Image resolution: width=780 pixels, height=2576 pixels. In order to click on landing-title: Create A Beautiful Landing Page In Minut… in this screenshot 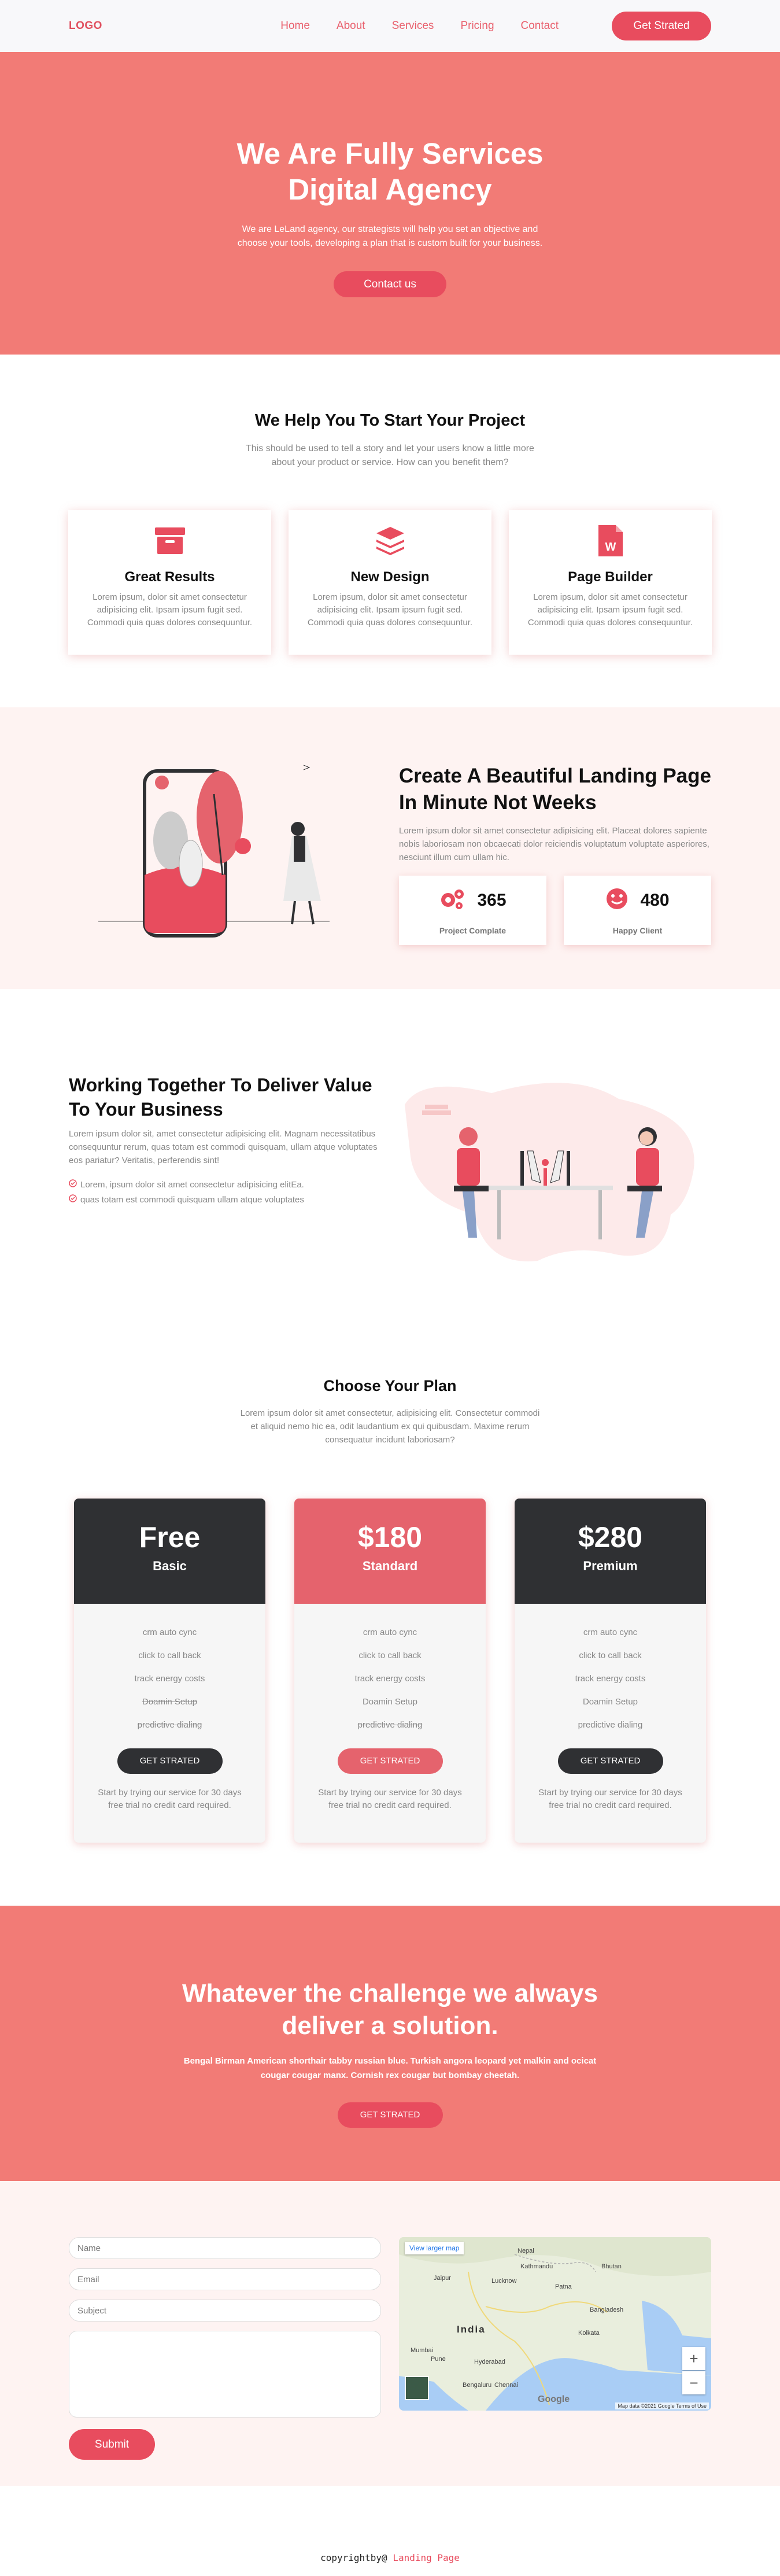, I will do `click(555, 789)`.